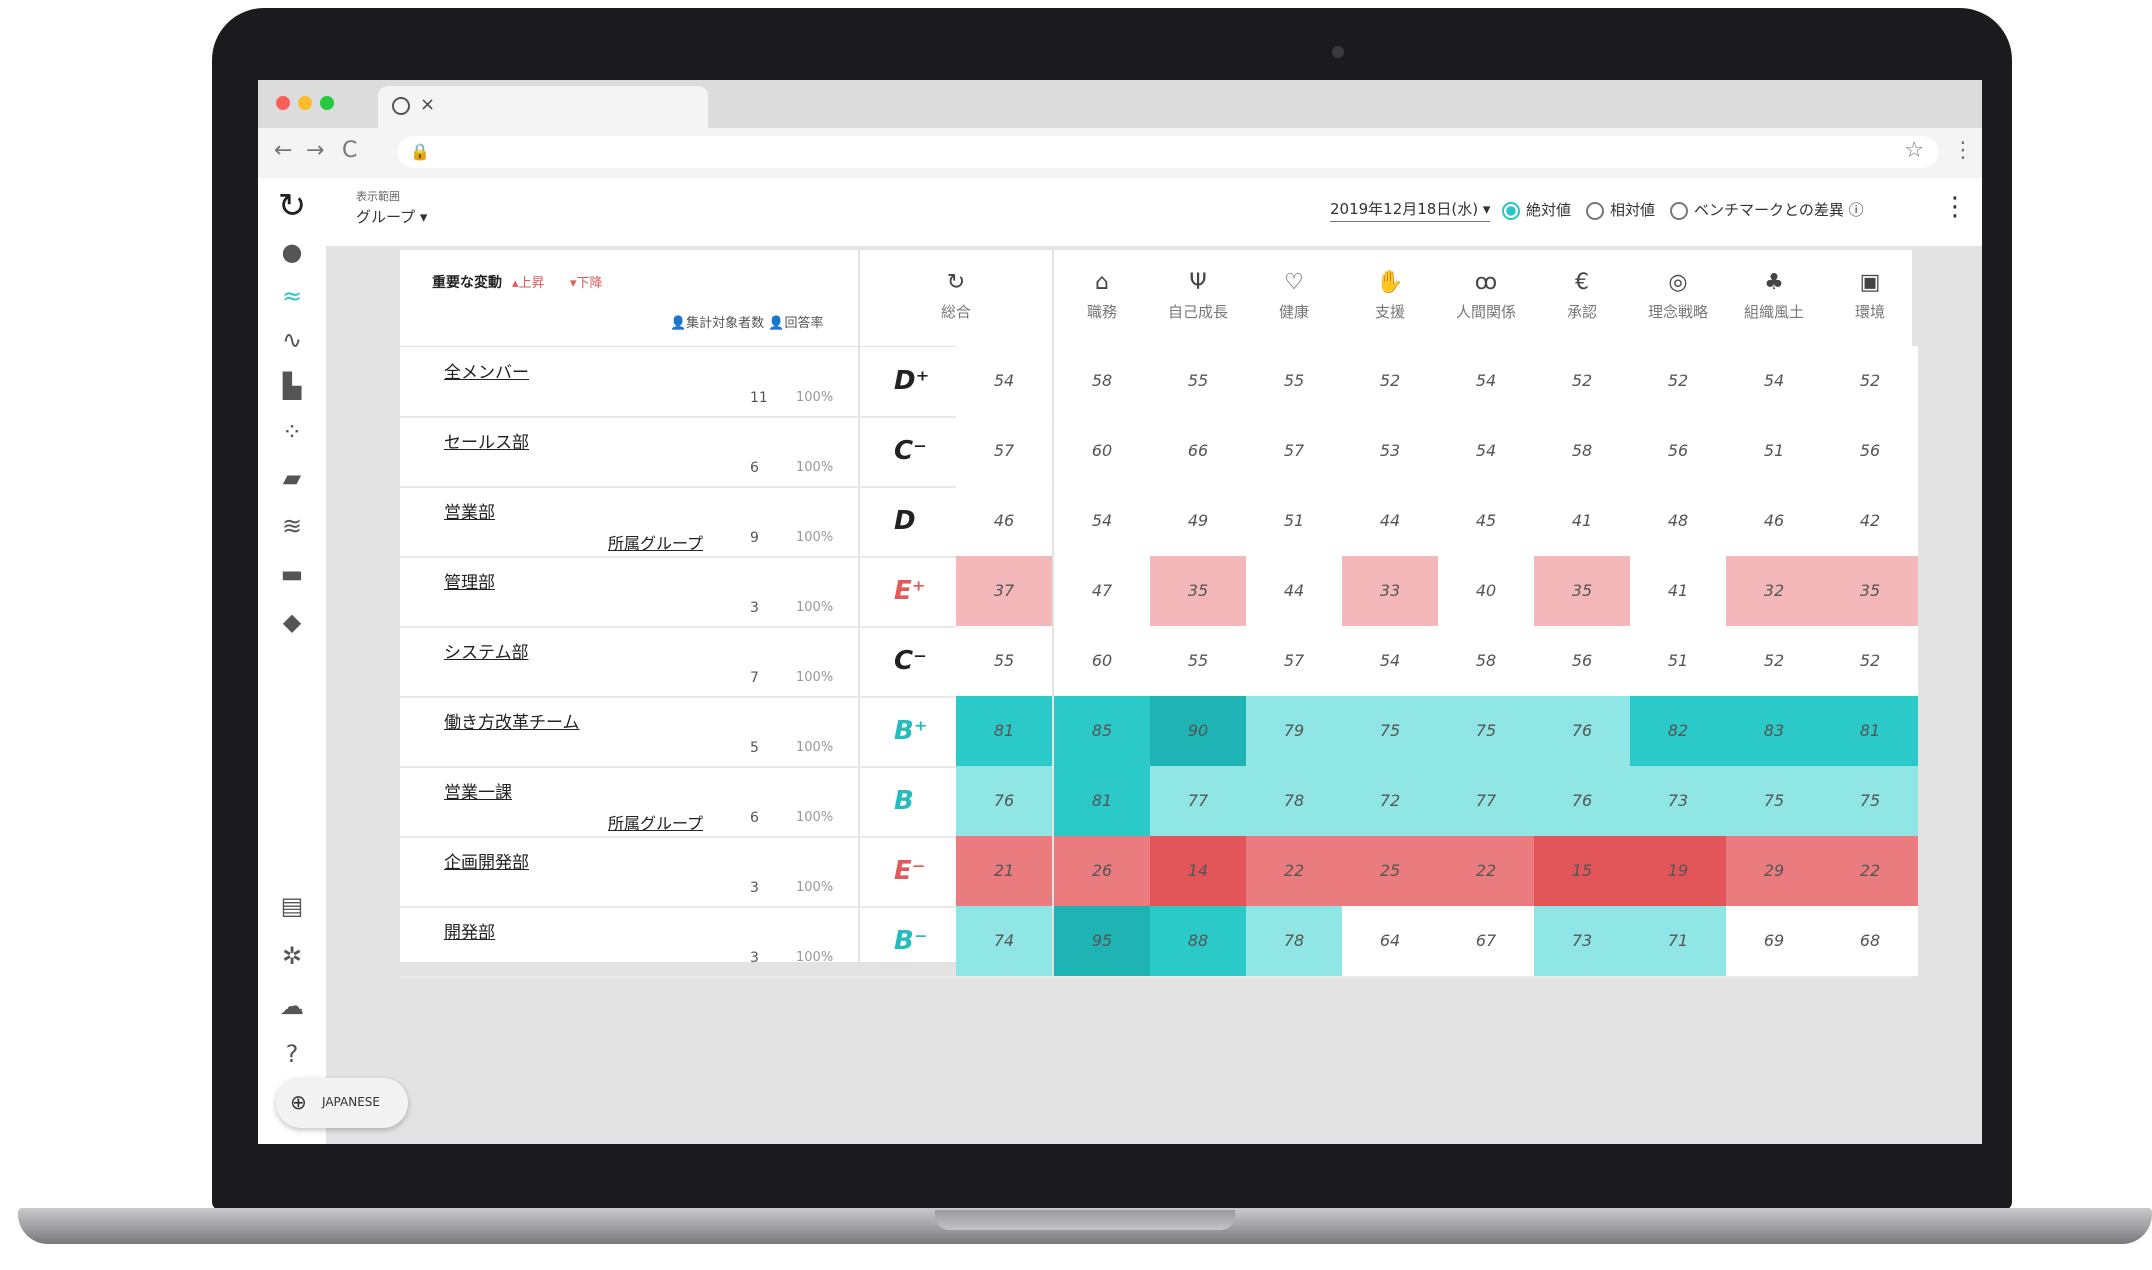 The height and width of the screenshot is (1270, 2152). I want to click on logo-icon: ↻, so click(292, 206).